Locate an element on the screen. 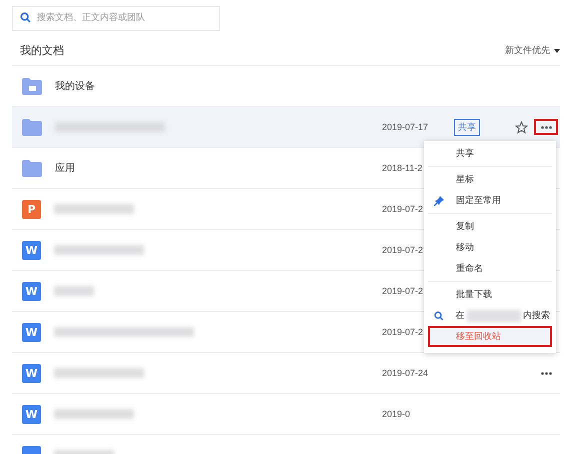  pin-icon is located at coordinates (439, 201).